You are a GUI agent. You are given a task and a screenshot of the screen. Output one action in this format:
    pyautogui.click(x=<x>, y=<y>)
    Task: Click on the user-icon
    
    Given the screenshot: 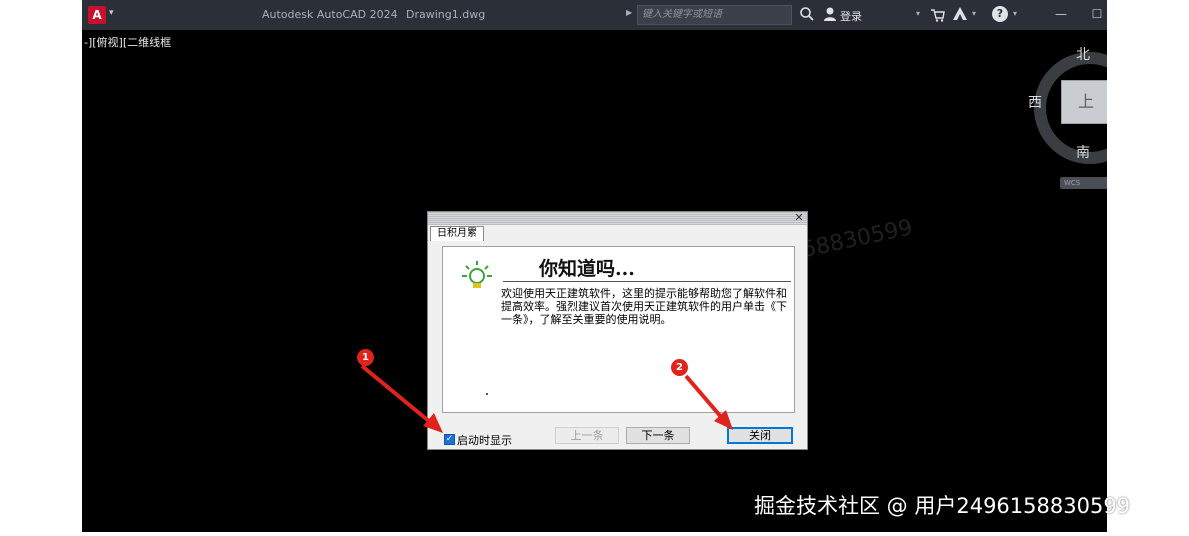 What is the action you would take?
    pyautogui.click(x=830, y=14)
    